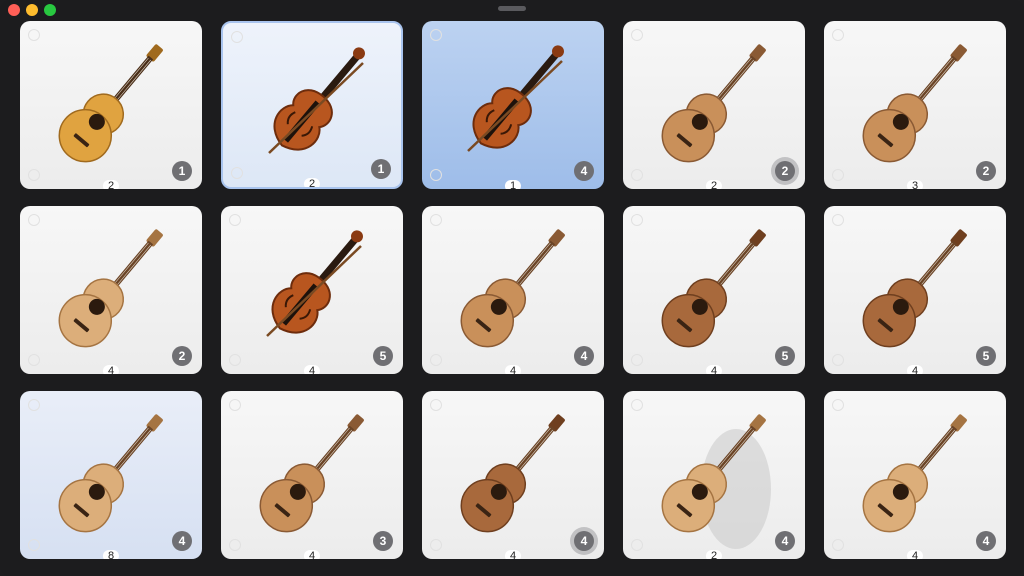 This screenshot has width=1024, height=576. I want to click on drag-handle, so click(512, 8).